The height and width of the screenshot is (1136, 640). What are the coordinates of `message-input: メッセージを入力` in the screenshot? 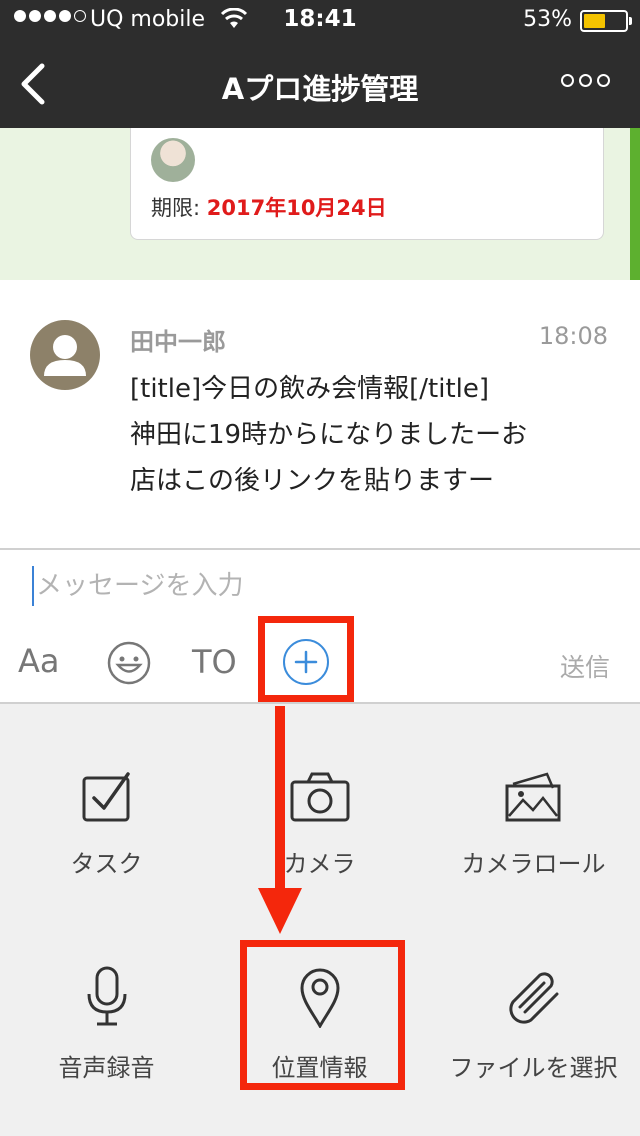 It's located at (322, 586).